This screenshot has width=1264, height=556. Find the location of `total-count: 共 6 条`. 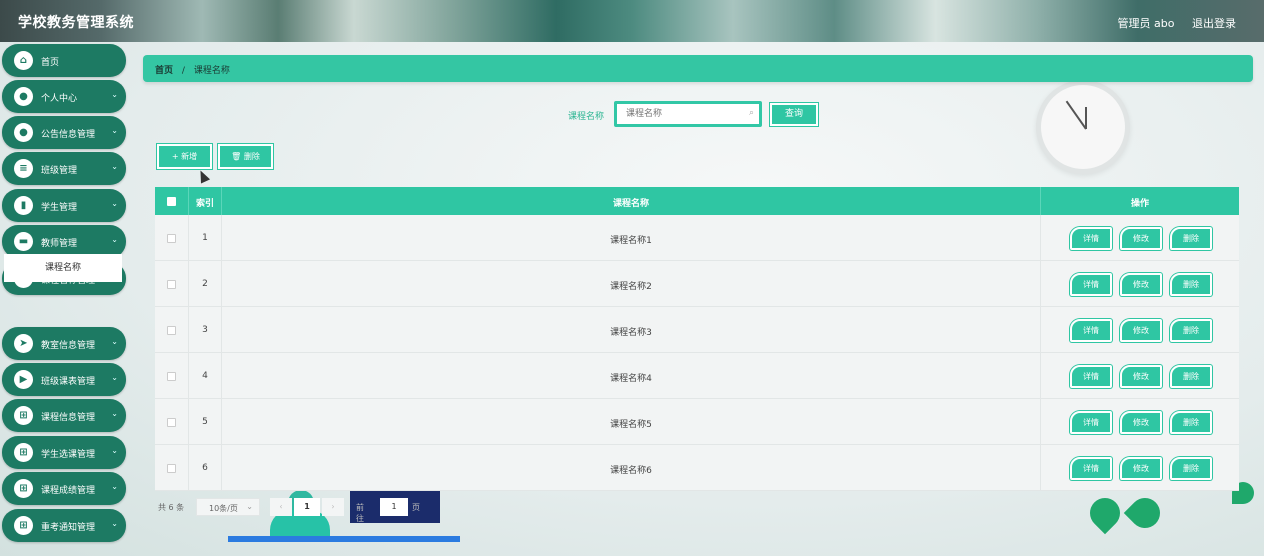

total-count: 共 6 条 is located at coordinates (171, 507).